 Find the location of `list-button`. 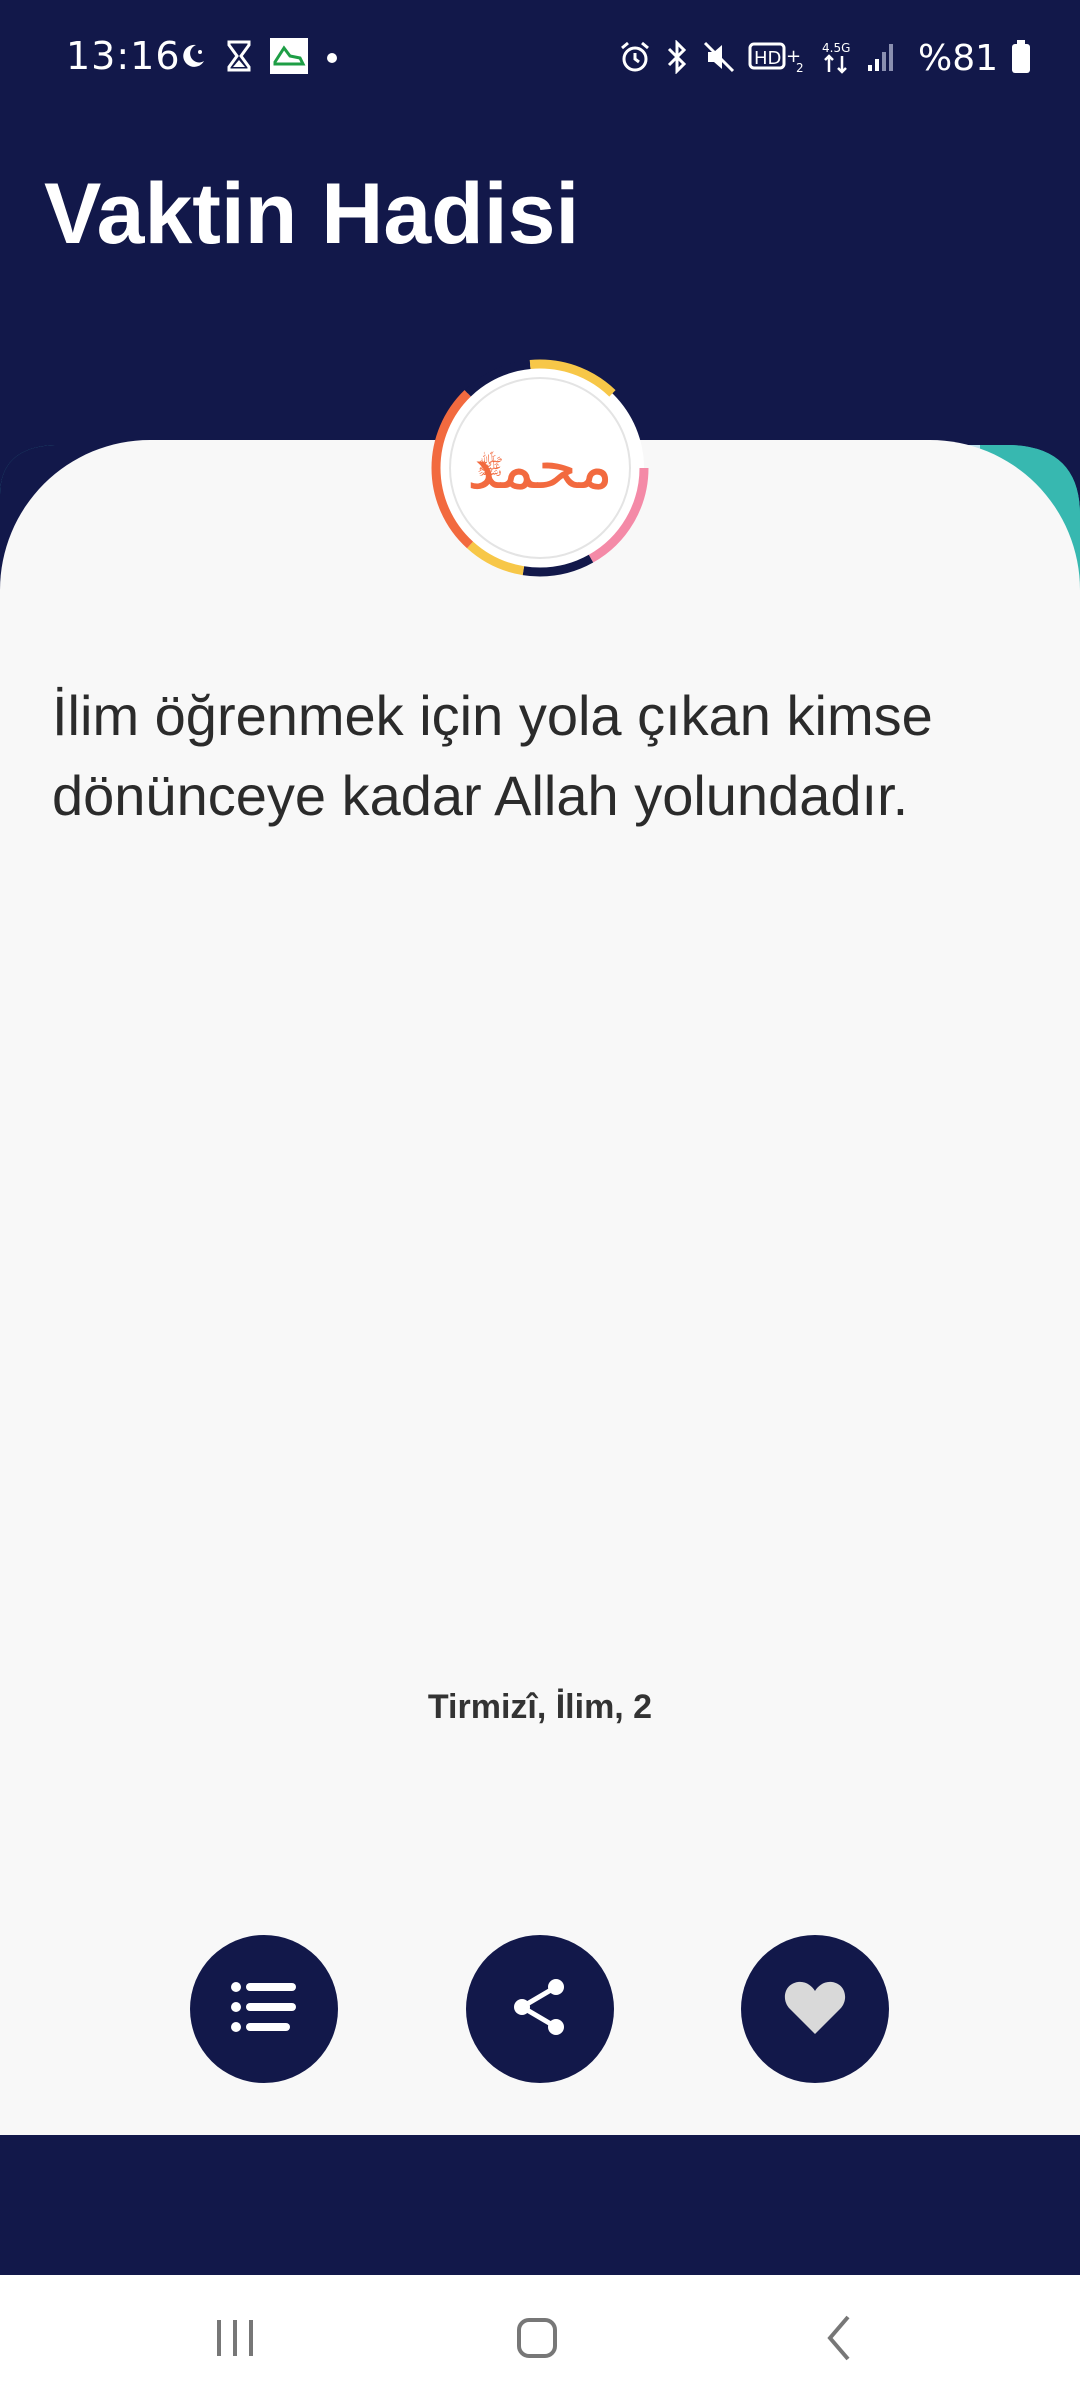

list-button is located at coordinates (264, 2009).